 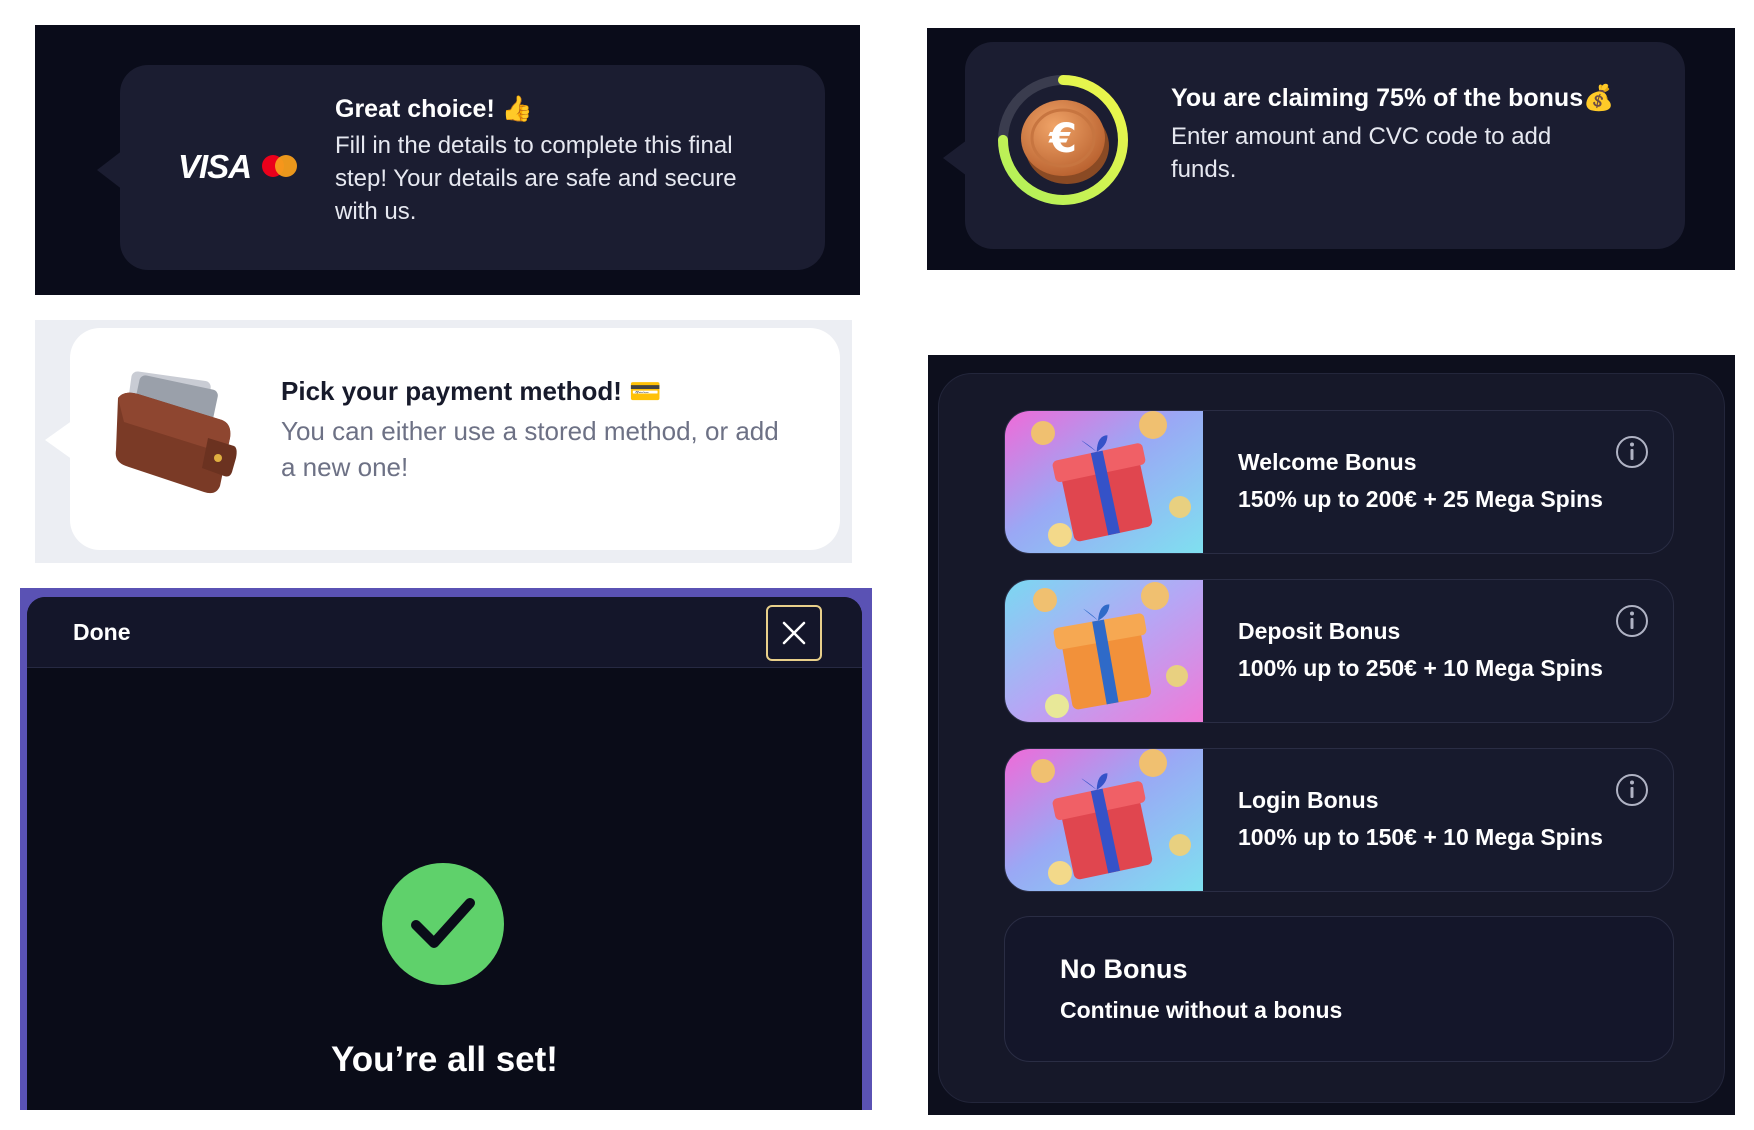 I want to click on visa-tip-title: Great choice! 👍, so click(x=434, y=109).